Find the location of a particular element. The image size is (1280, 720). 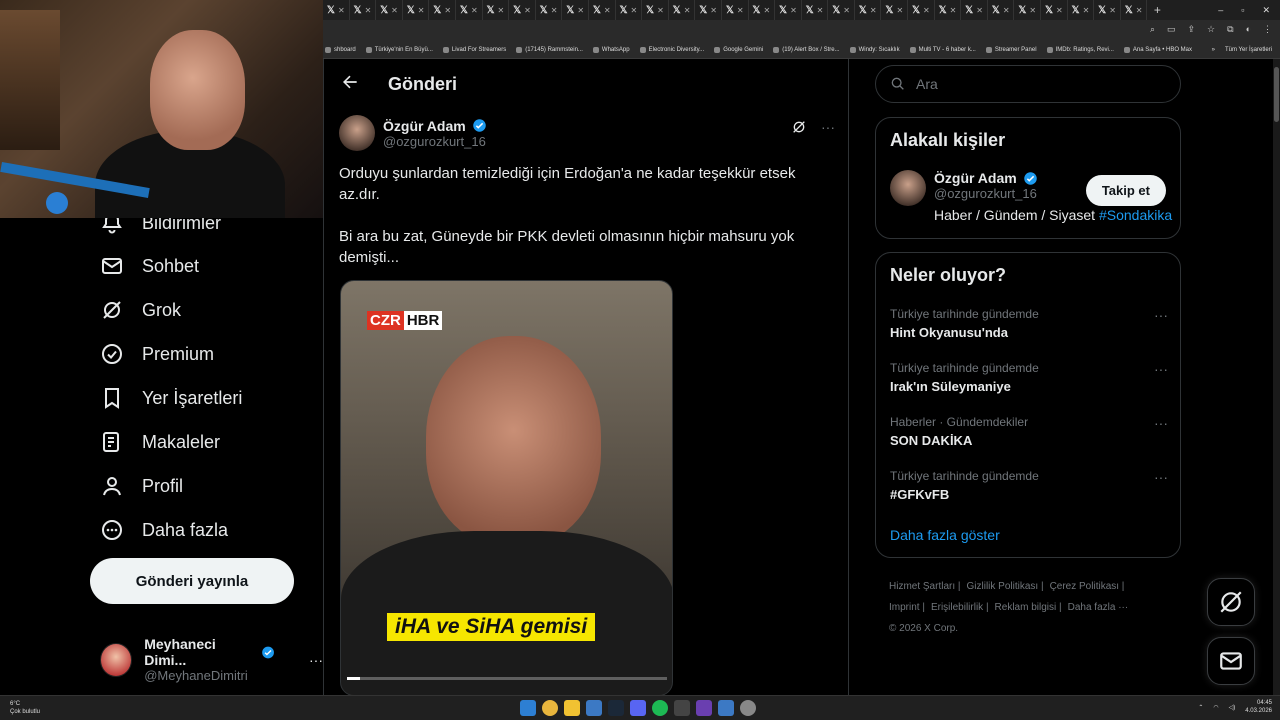

account-switcher: Meyhaneci Dimi... @MeyhaneDimitri ··· is located at coordinates (211, 659).